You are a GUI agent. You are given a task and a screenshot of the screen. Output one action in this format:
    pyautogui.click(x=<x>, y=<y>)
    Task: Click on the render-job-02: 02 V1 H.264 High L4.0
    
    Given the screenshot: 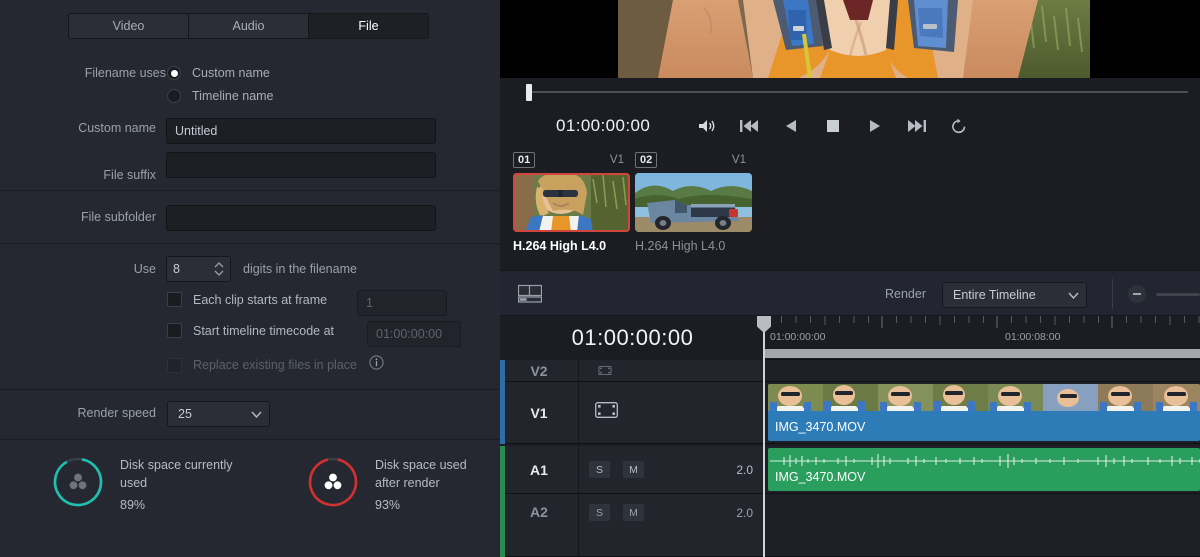 What is the action you would take?
    pyautogui.click(x=693, y=202)
    